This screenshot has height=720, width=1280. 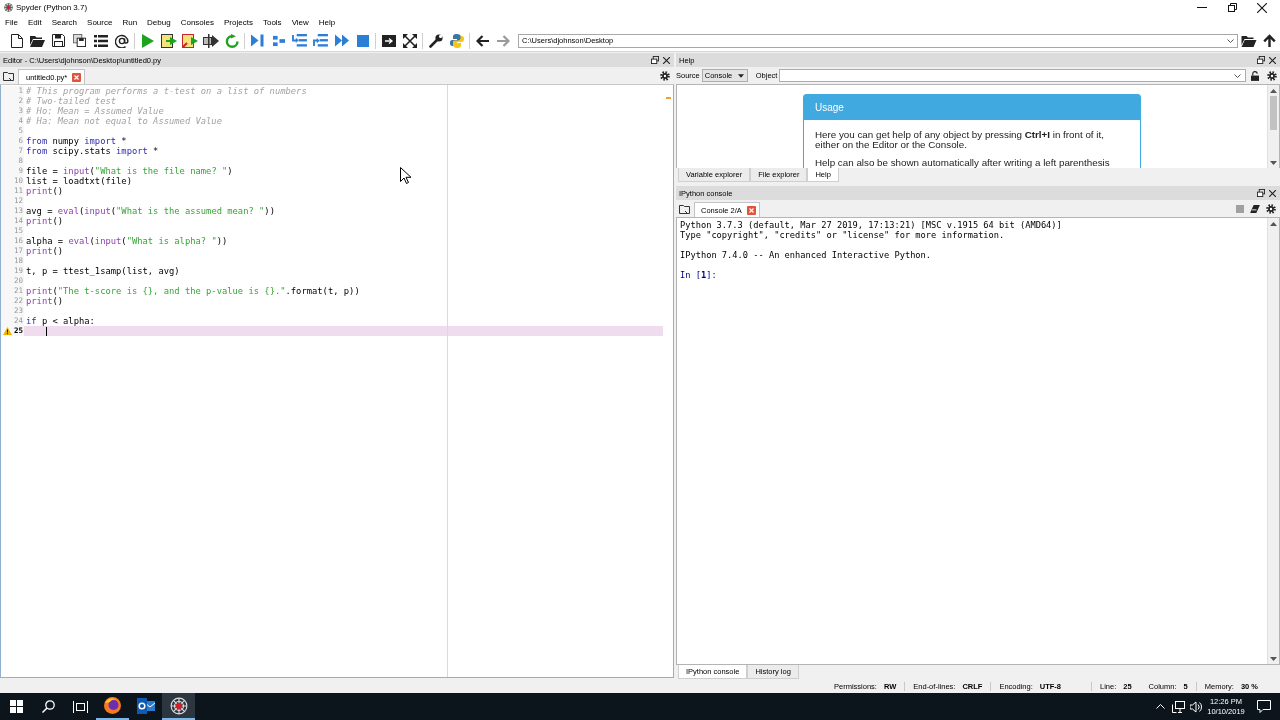 What do you see at coordinates (79, 181) in the screenshot?
I see `code-line: list = loadtxt(file)` at bounding box center [79, 181].